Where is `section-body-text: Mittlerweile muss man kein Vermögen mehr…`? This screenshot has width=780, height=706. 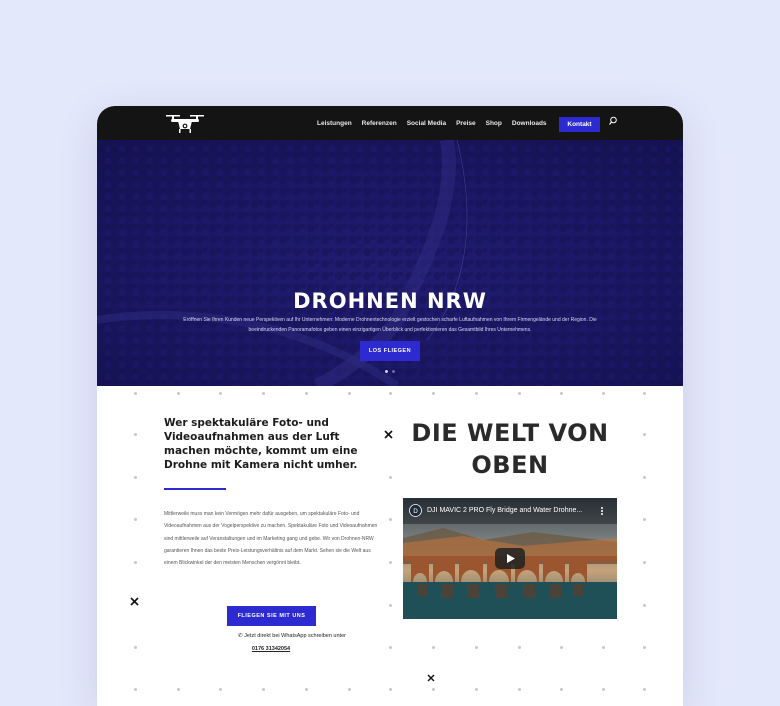
section-body-text: Mittlerweile muss man kein Vermögen mehr… is located at coordinates (271, 539).